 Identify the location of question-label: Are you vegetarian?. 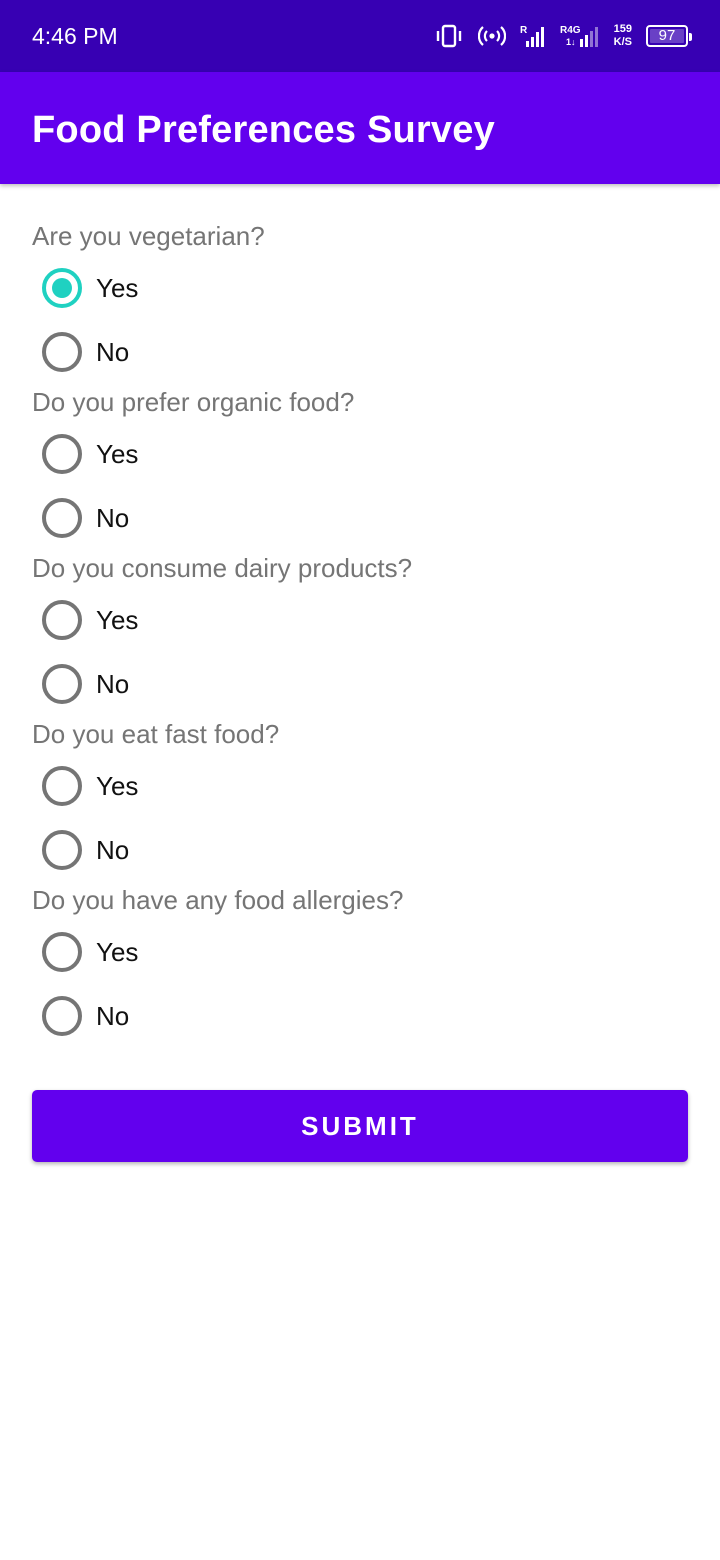
(148, 236).